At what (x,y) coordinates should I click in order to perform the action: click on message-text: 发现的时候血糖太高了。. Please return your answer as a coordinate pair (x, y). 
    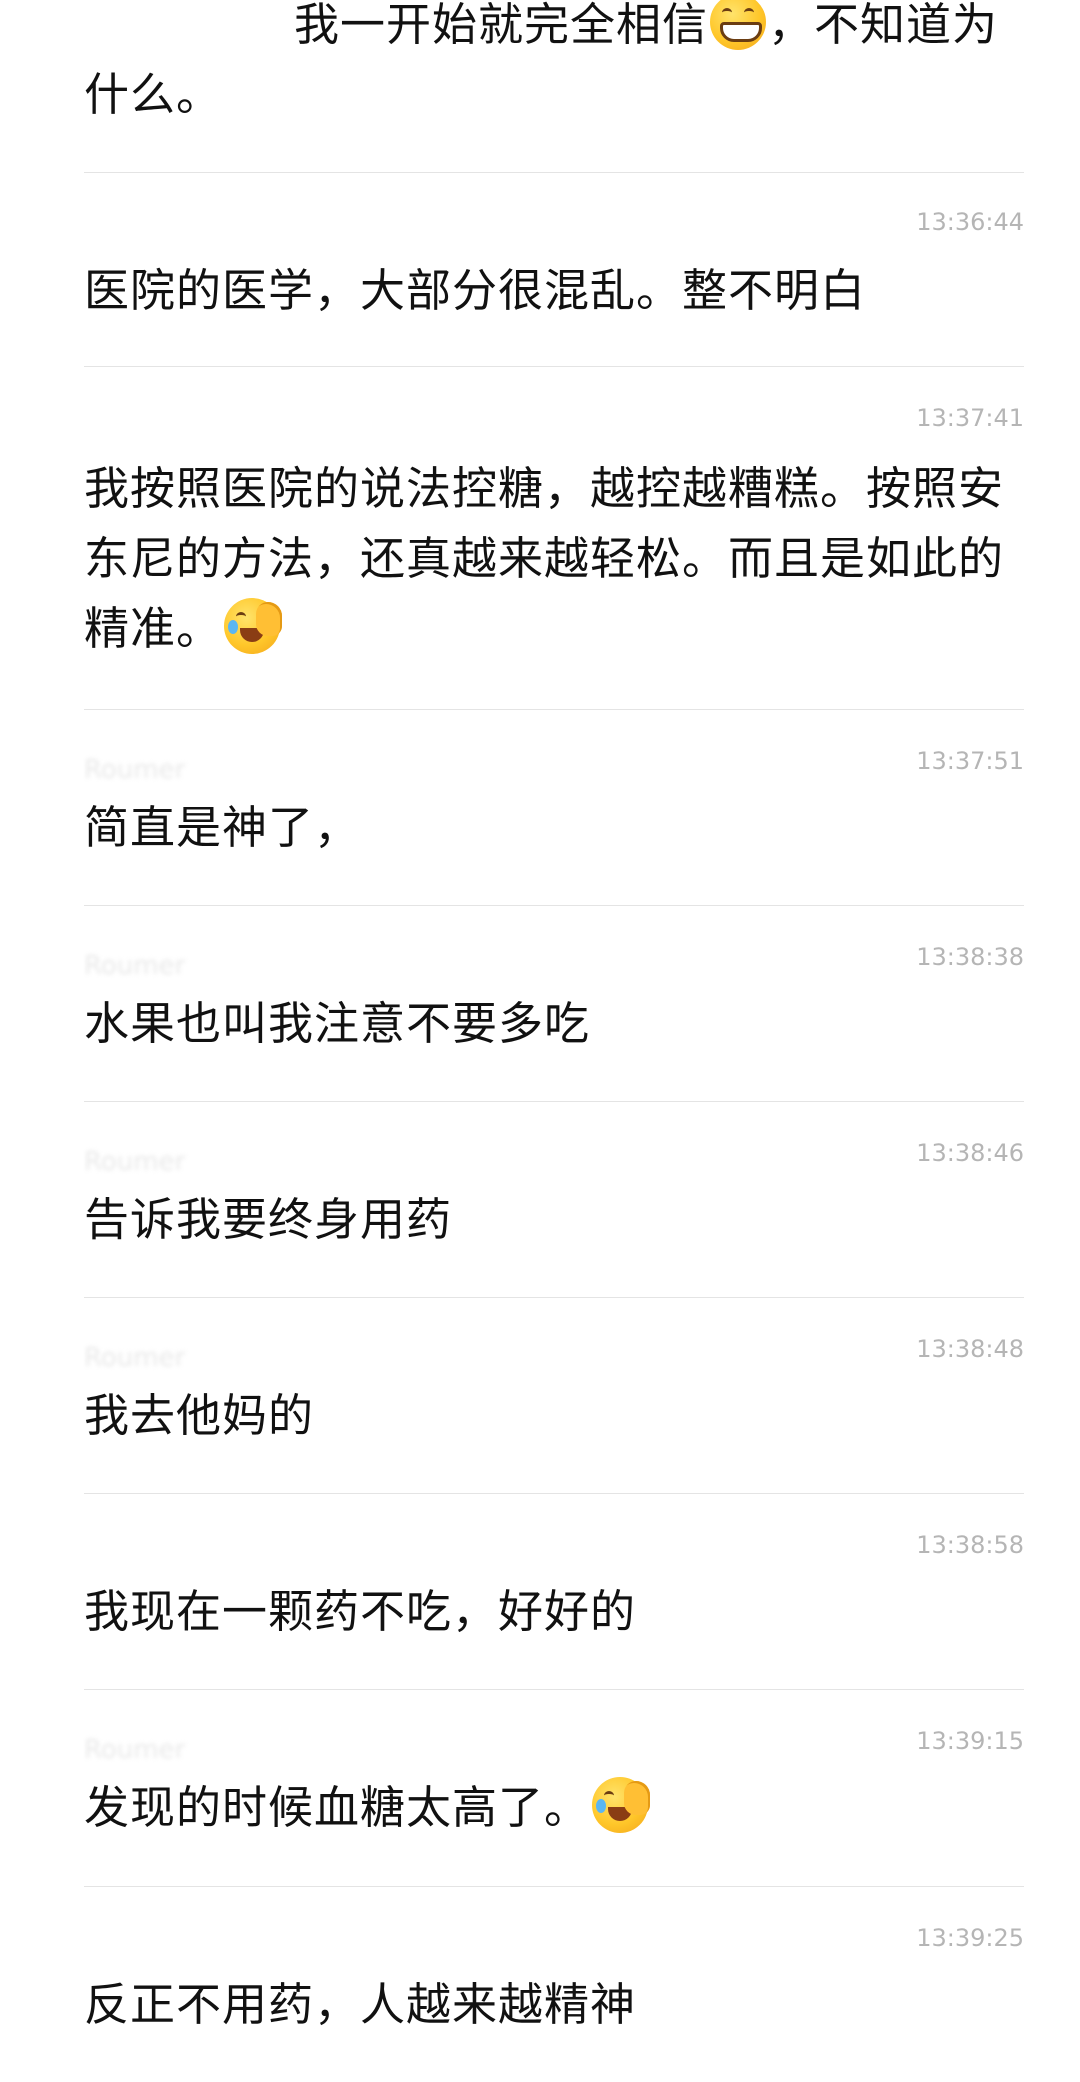
    Looking at the image, I should click on (559, 1808).